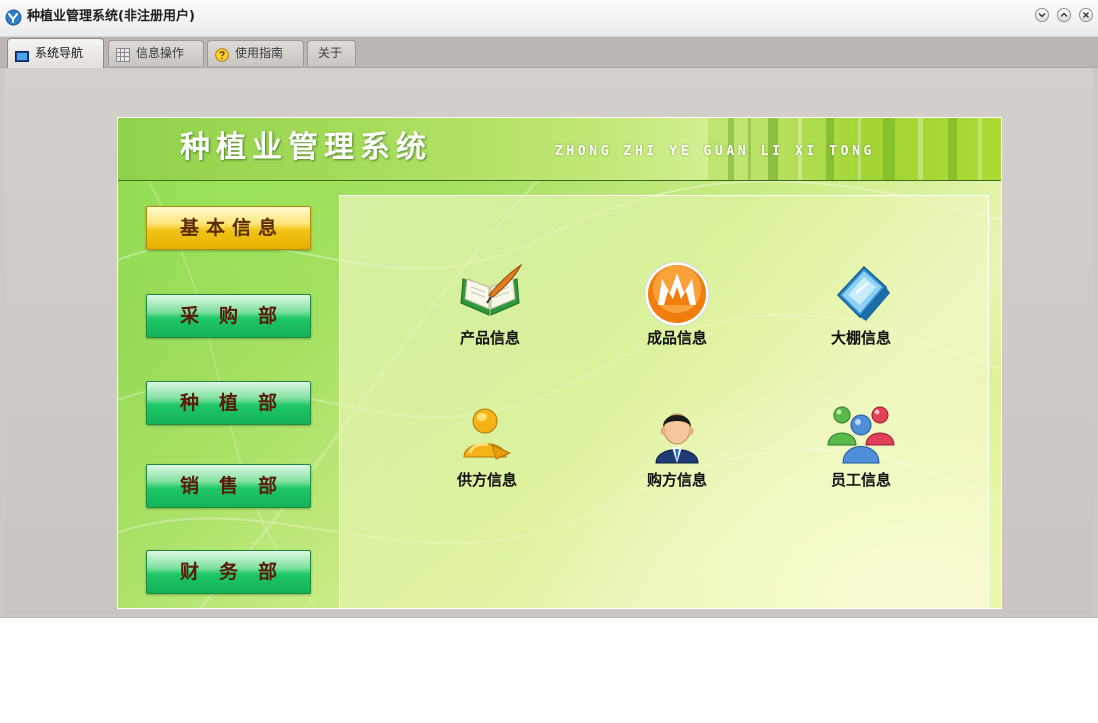 The height and width of the screenshot is (723, 1098). Describe the element at coordinates (306, 147) in the screenshot. I see `header-title: 种植业管理系统` at that location.